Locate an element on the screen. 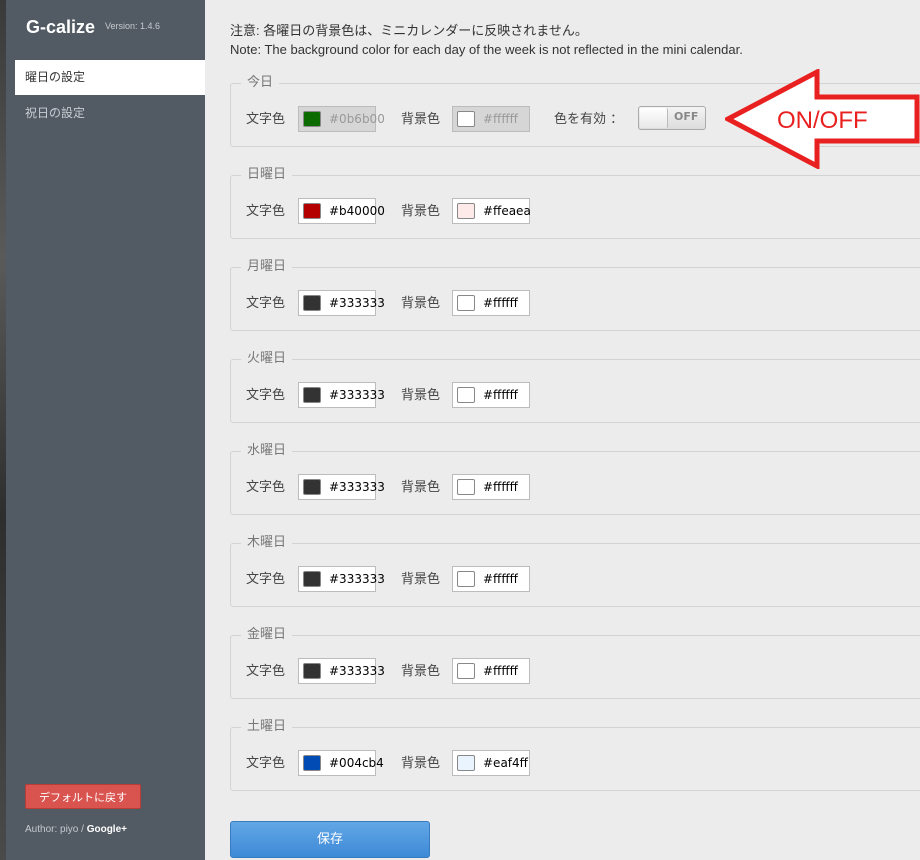  settings-section: 月曜日文字色 #333333 背景色 #ffffff is located at coordinates (575, 295).